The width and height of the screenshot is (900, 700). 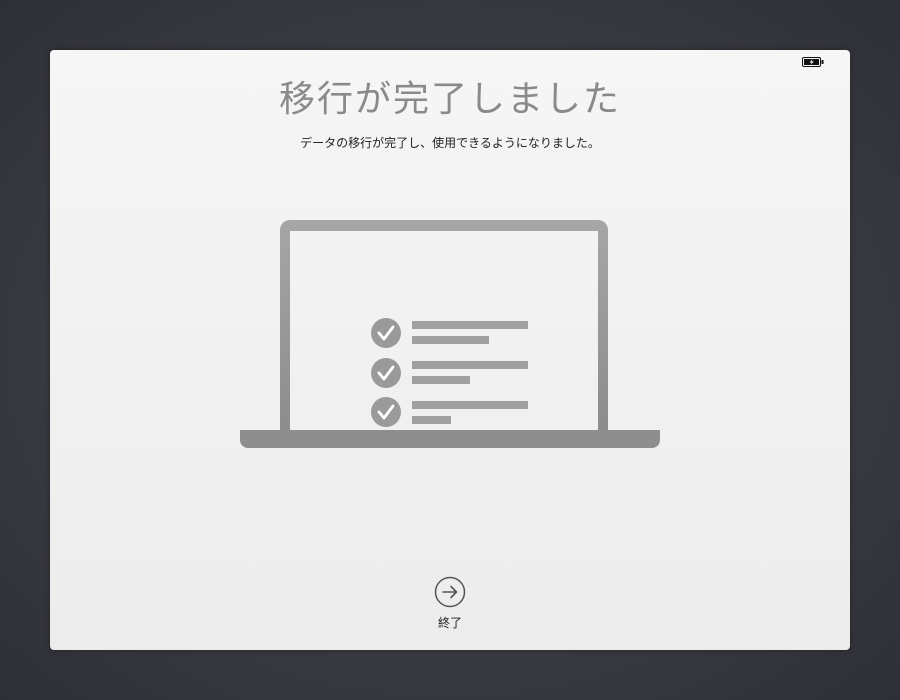 What do you see at coordinates (813, 62) in the screenshot?
I see `battery-charging-icon` at bounding box center [813, 62].